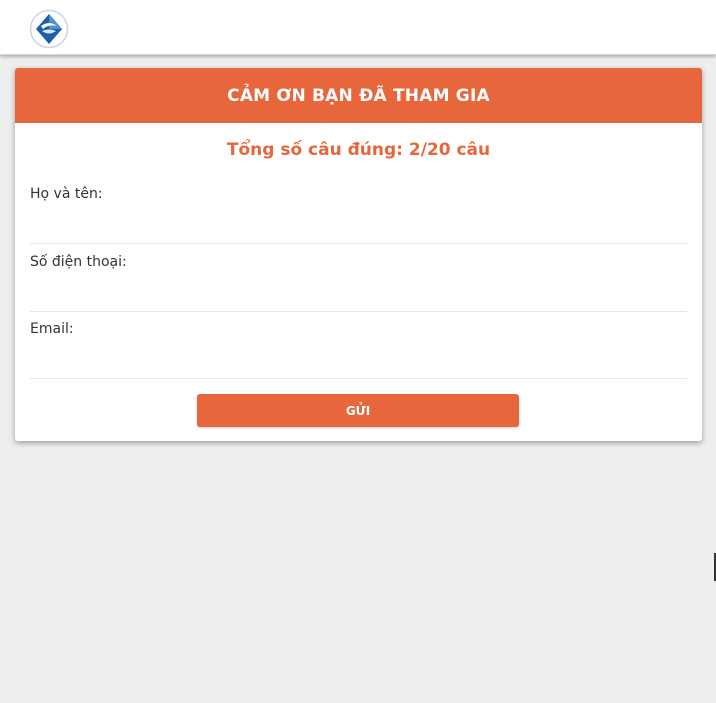 This screenshot has width=716, height=703. I want to click on card-header: CẢM ƠN BẠN ĐÃ THAM GIA, so click(358, 95).